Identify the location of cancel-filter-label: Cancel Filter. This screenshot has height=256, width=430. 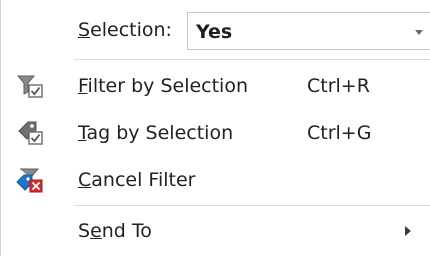
(137, 180).